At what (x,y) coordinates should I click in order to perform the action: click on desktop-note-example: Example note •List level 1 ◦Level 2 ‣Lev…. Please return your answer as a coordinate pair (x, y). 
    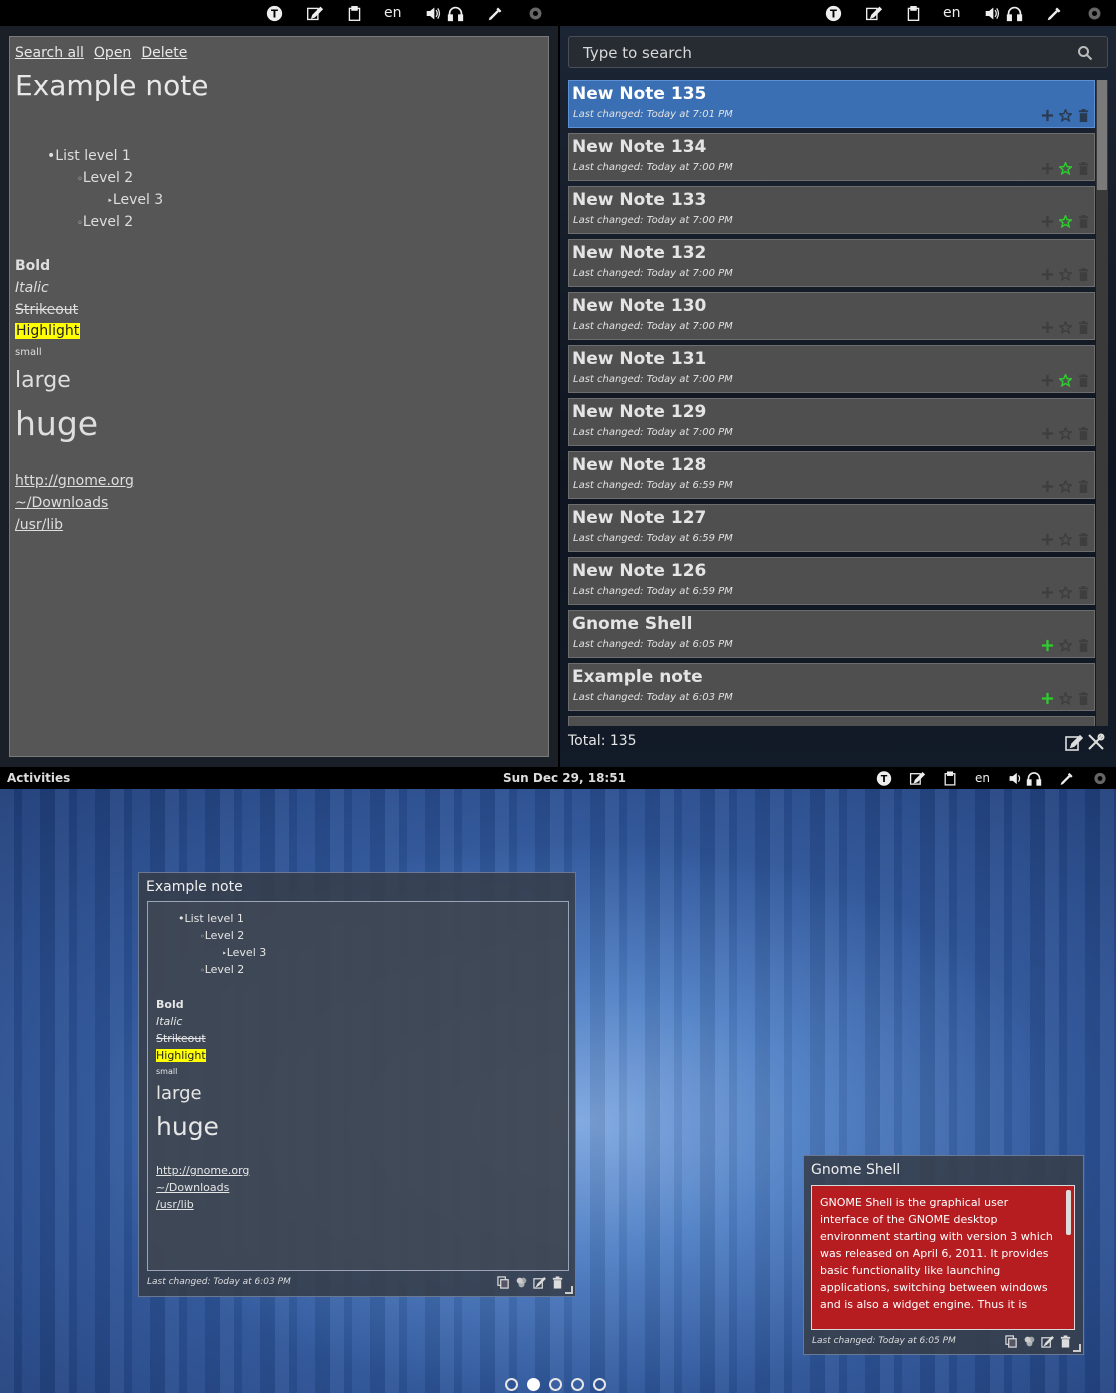
    Looking at the image, I should click on (357, 1084).